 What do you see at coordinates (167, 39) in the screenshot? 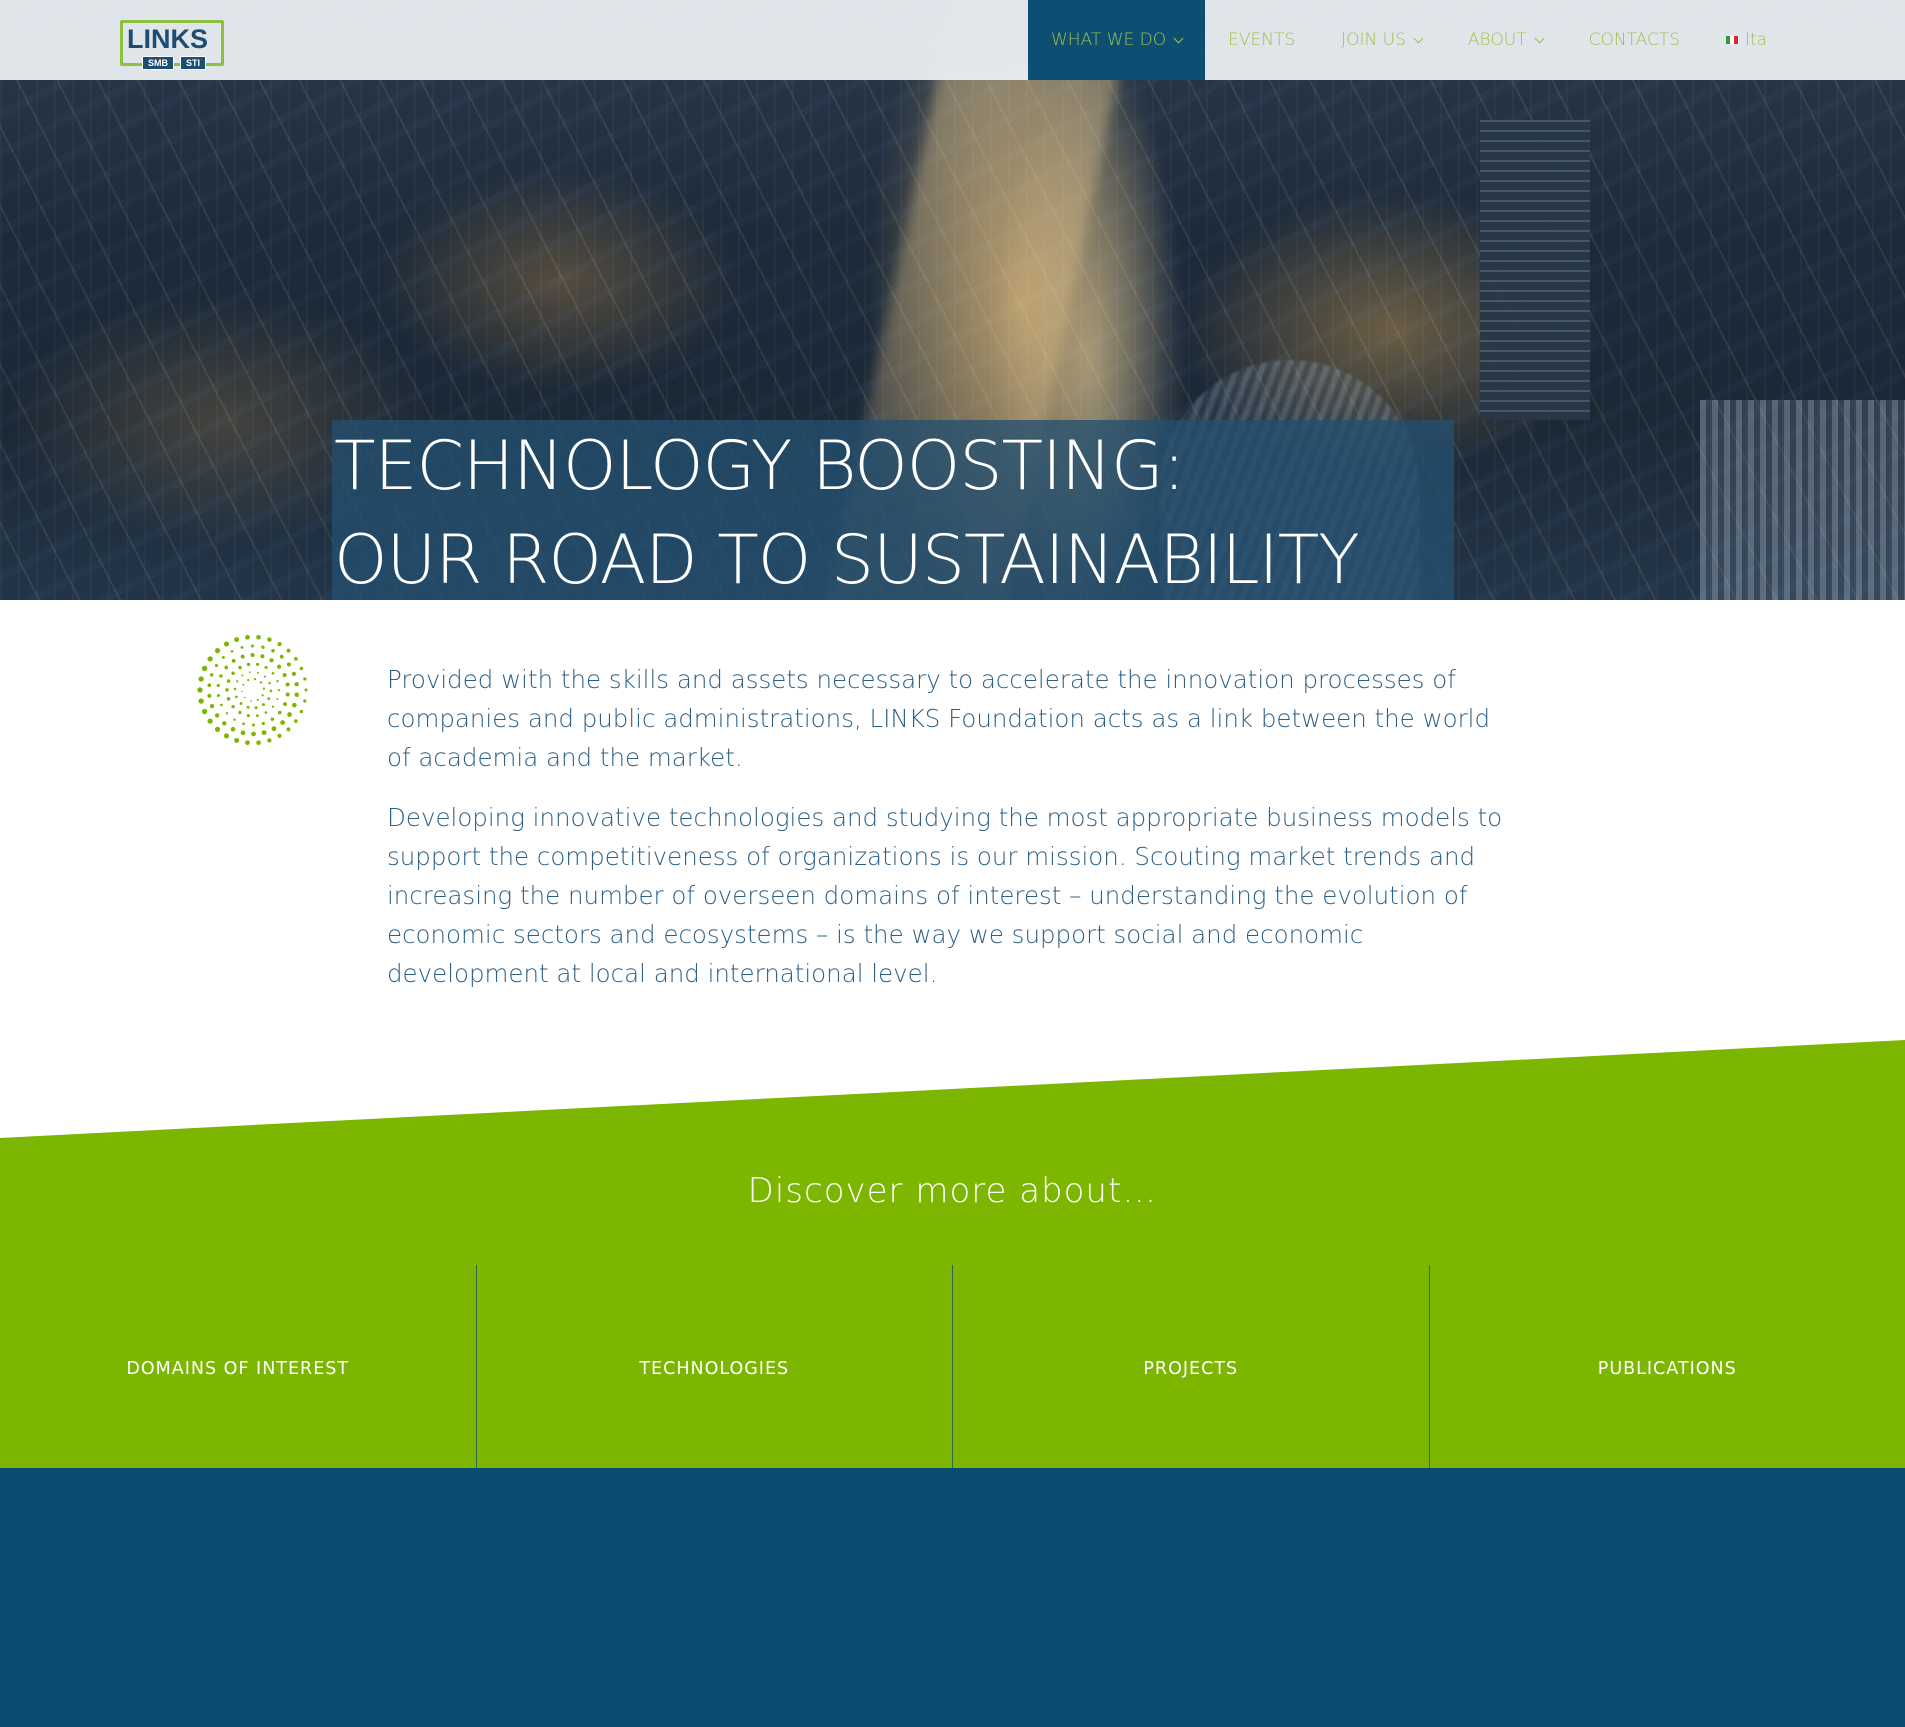
I see `logo-wordmark: LINKS` at bounding box center [167, 39].